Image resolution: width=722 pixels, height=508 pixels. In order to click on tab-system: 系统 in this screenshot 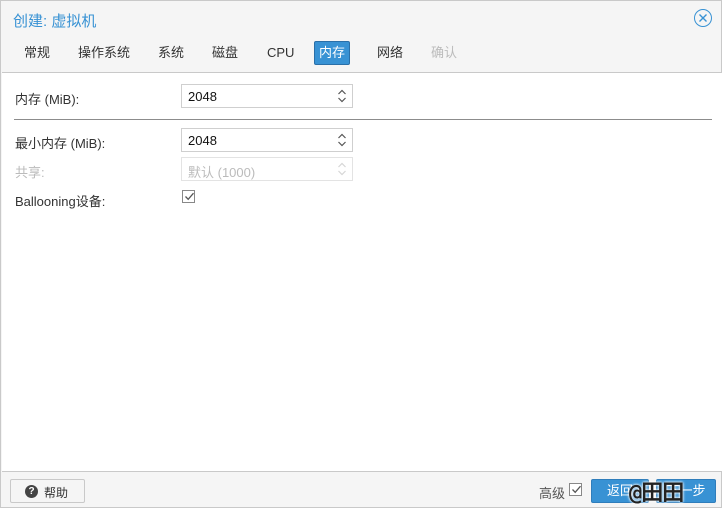, I will do `click(171, 53)`.